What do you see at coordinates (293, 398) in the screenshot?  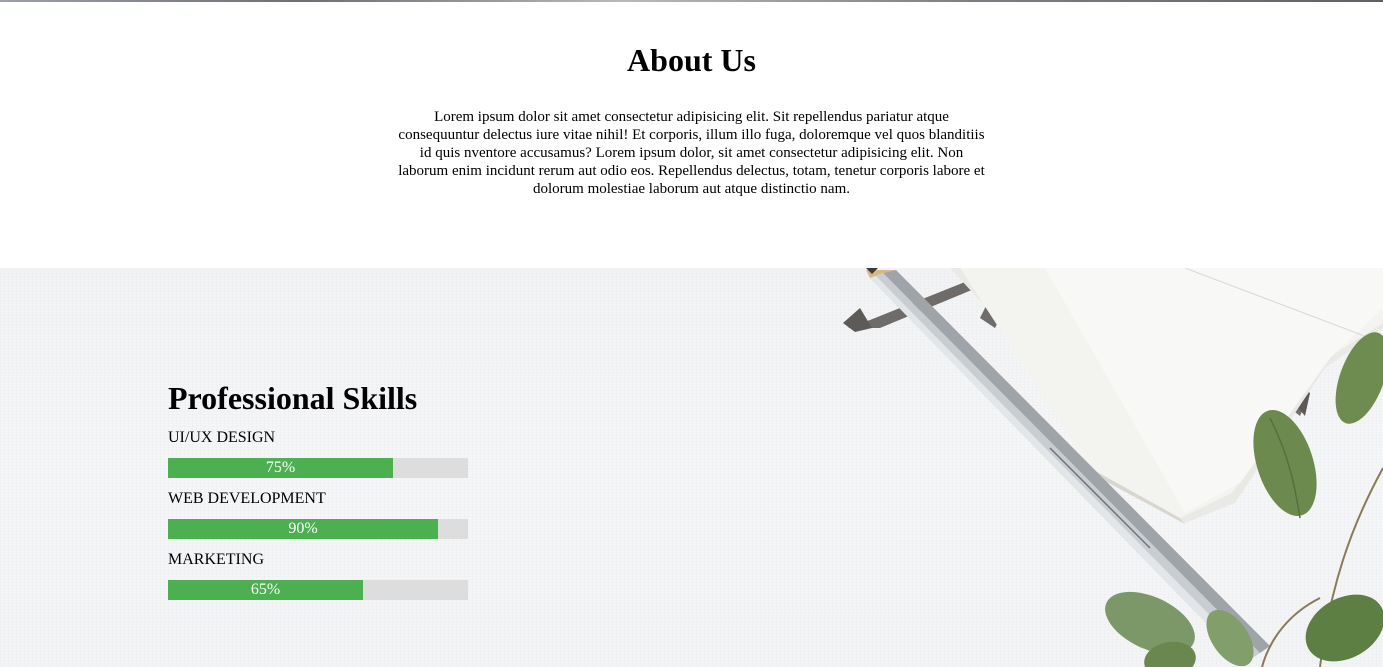 I see `skills-title: Professional Skills` at bounding box center [293, 398].